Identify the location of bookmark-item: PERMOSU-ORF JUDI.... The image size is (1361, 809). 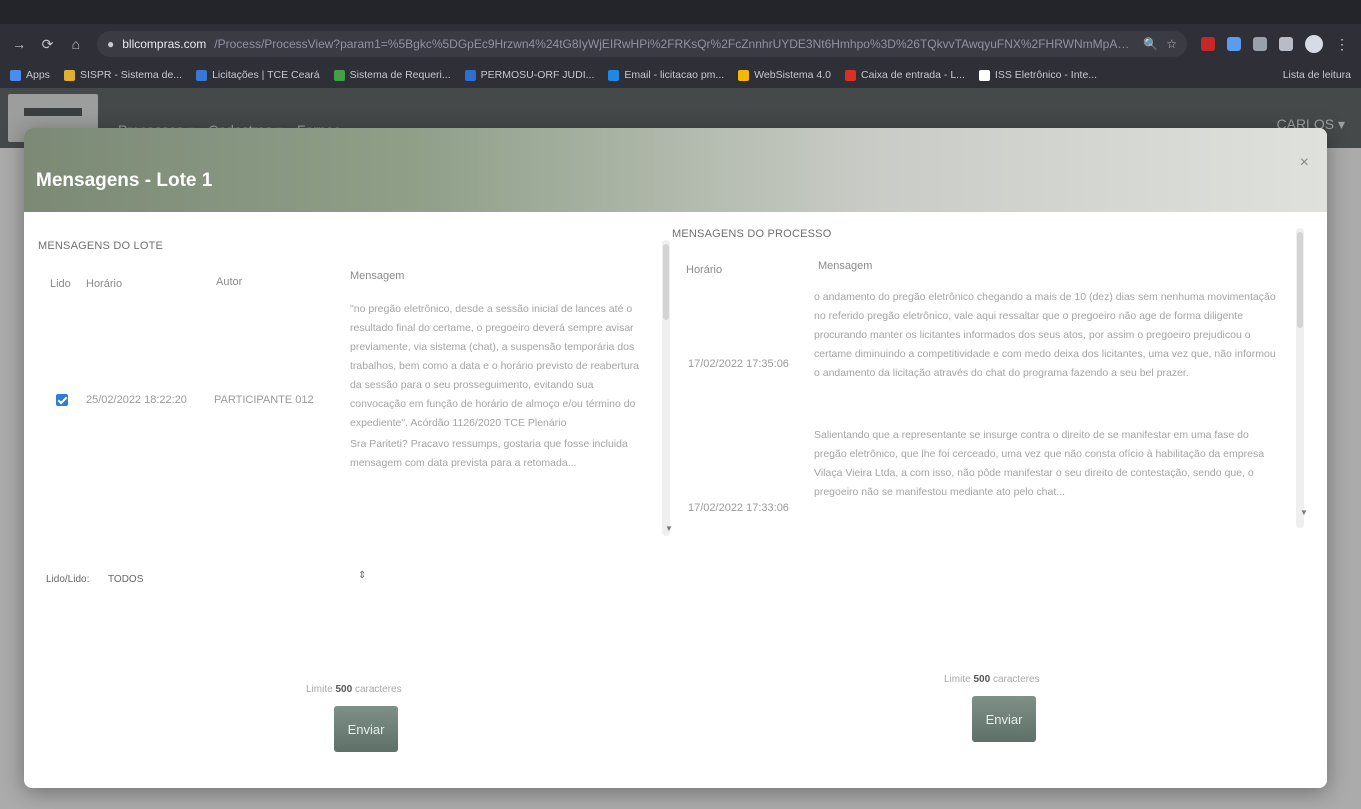
(529, 75).